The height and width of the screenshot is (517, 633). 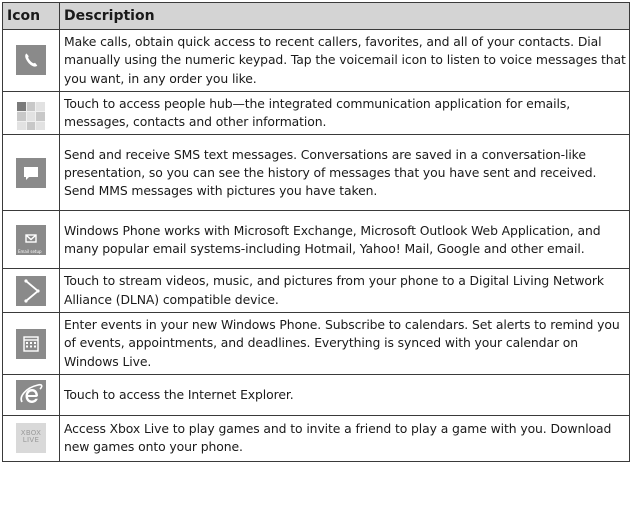 I want to click on messaging-icon, so click(x=31, y=172).